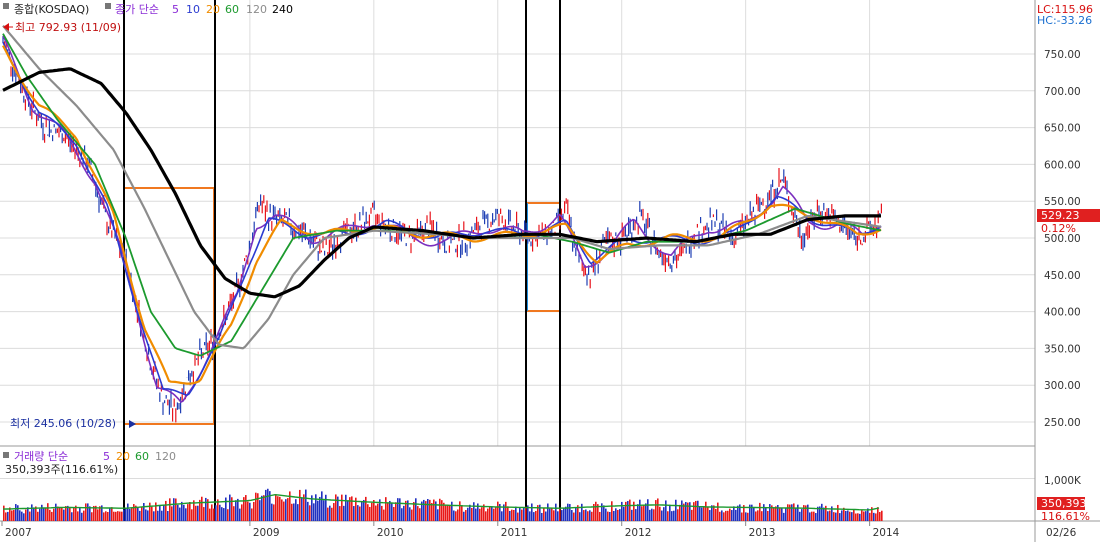 The image size is (1100, 542). I want to click on ma-period-10: 10, so click(193, 9).